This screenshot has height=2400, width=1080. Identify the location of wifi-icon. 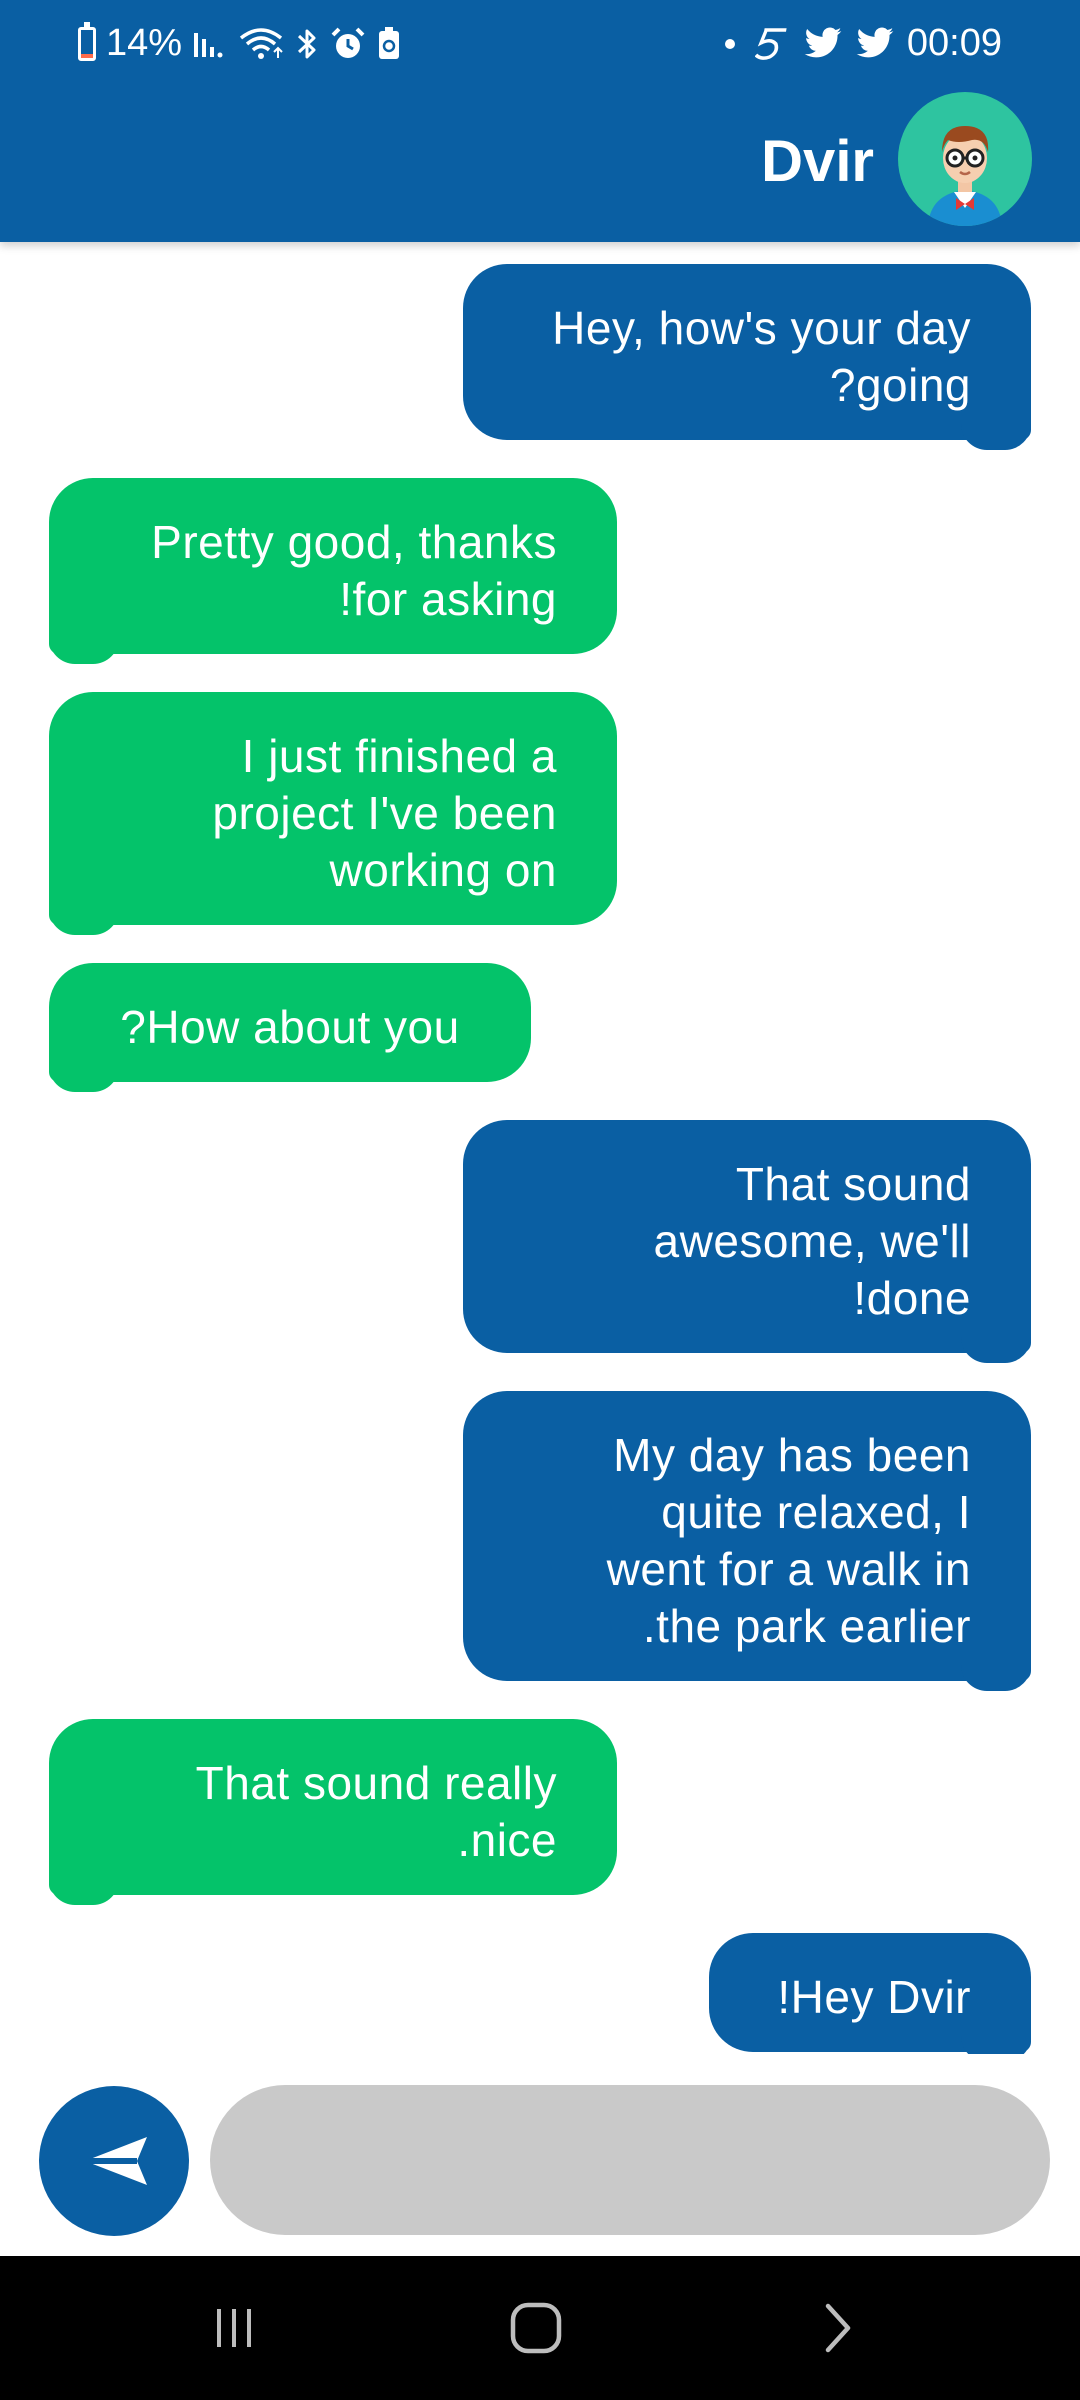
(261, 44).